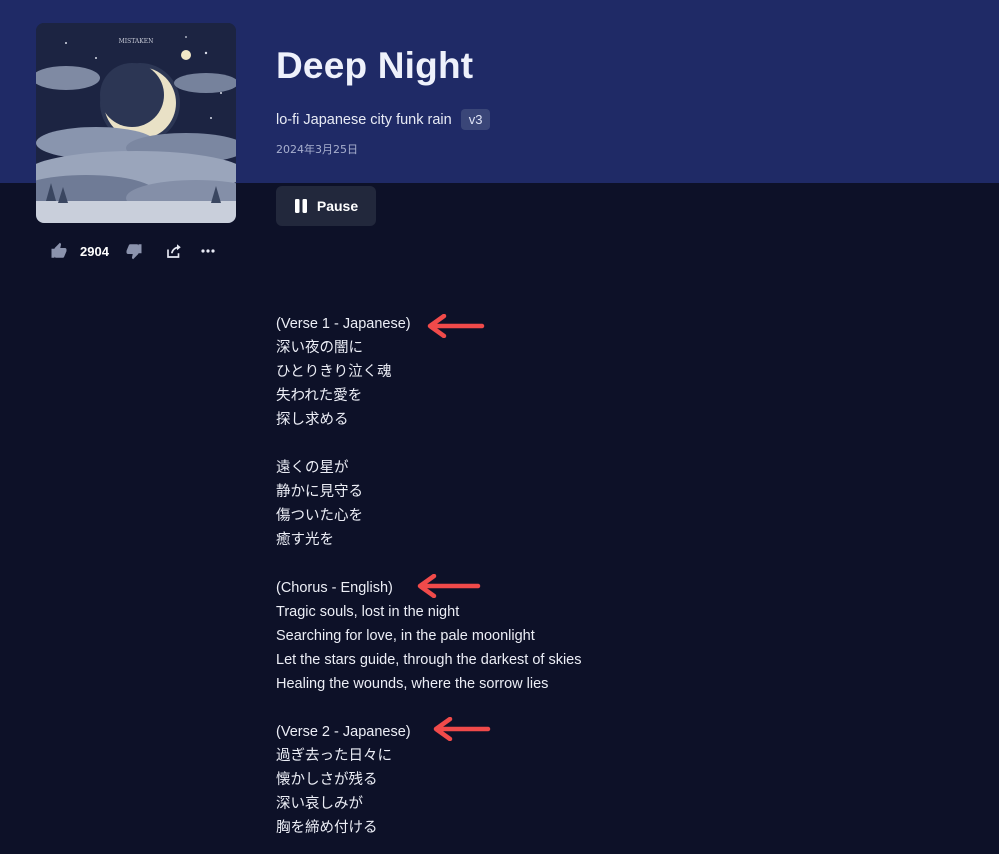 The height and width of the screenshot is (854, 999). Describe the element at coordinates (136, 41) in the screenshot. I see `svg-text: MISTAKEN` at that location.